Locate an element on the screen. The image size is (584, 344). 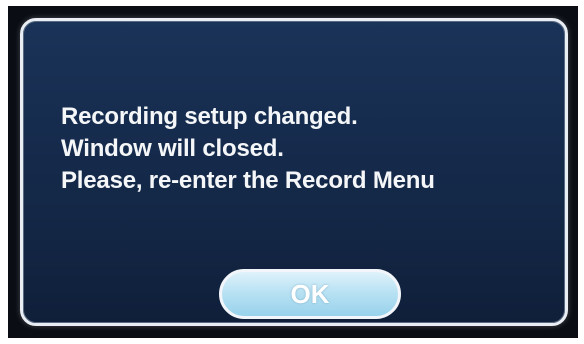
ok-button: OK is located at coordinates (310, 294).